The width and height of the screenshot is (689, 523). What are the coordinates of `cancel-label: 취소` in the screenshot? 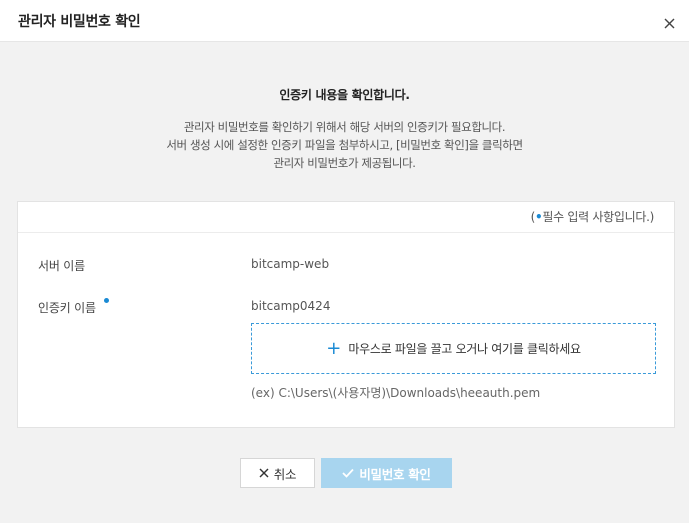 It's located at (285, 474).